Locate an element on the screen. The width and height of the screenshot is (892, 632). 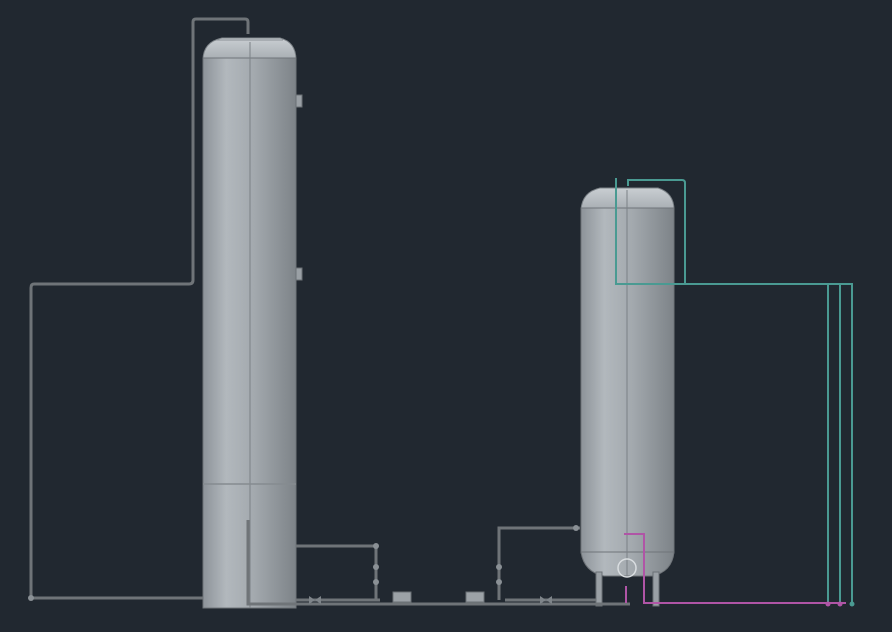
tall-column-vessel is located at coordinates (252, 323).